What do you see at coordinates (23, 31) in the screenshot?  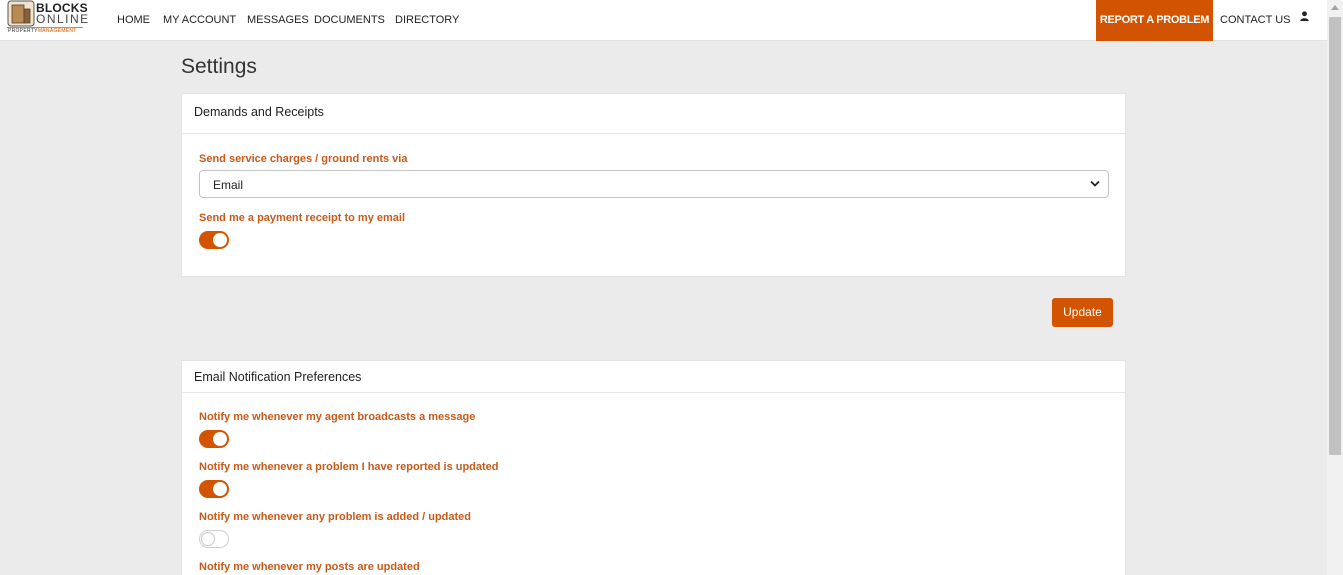 I see `logo-tag-property: PROPERTY` at bounding box center [23, 31].